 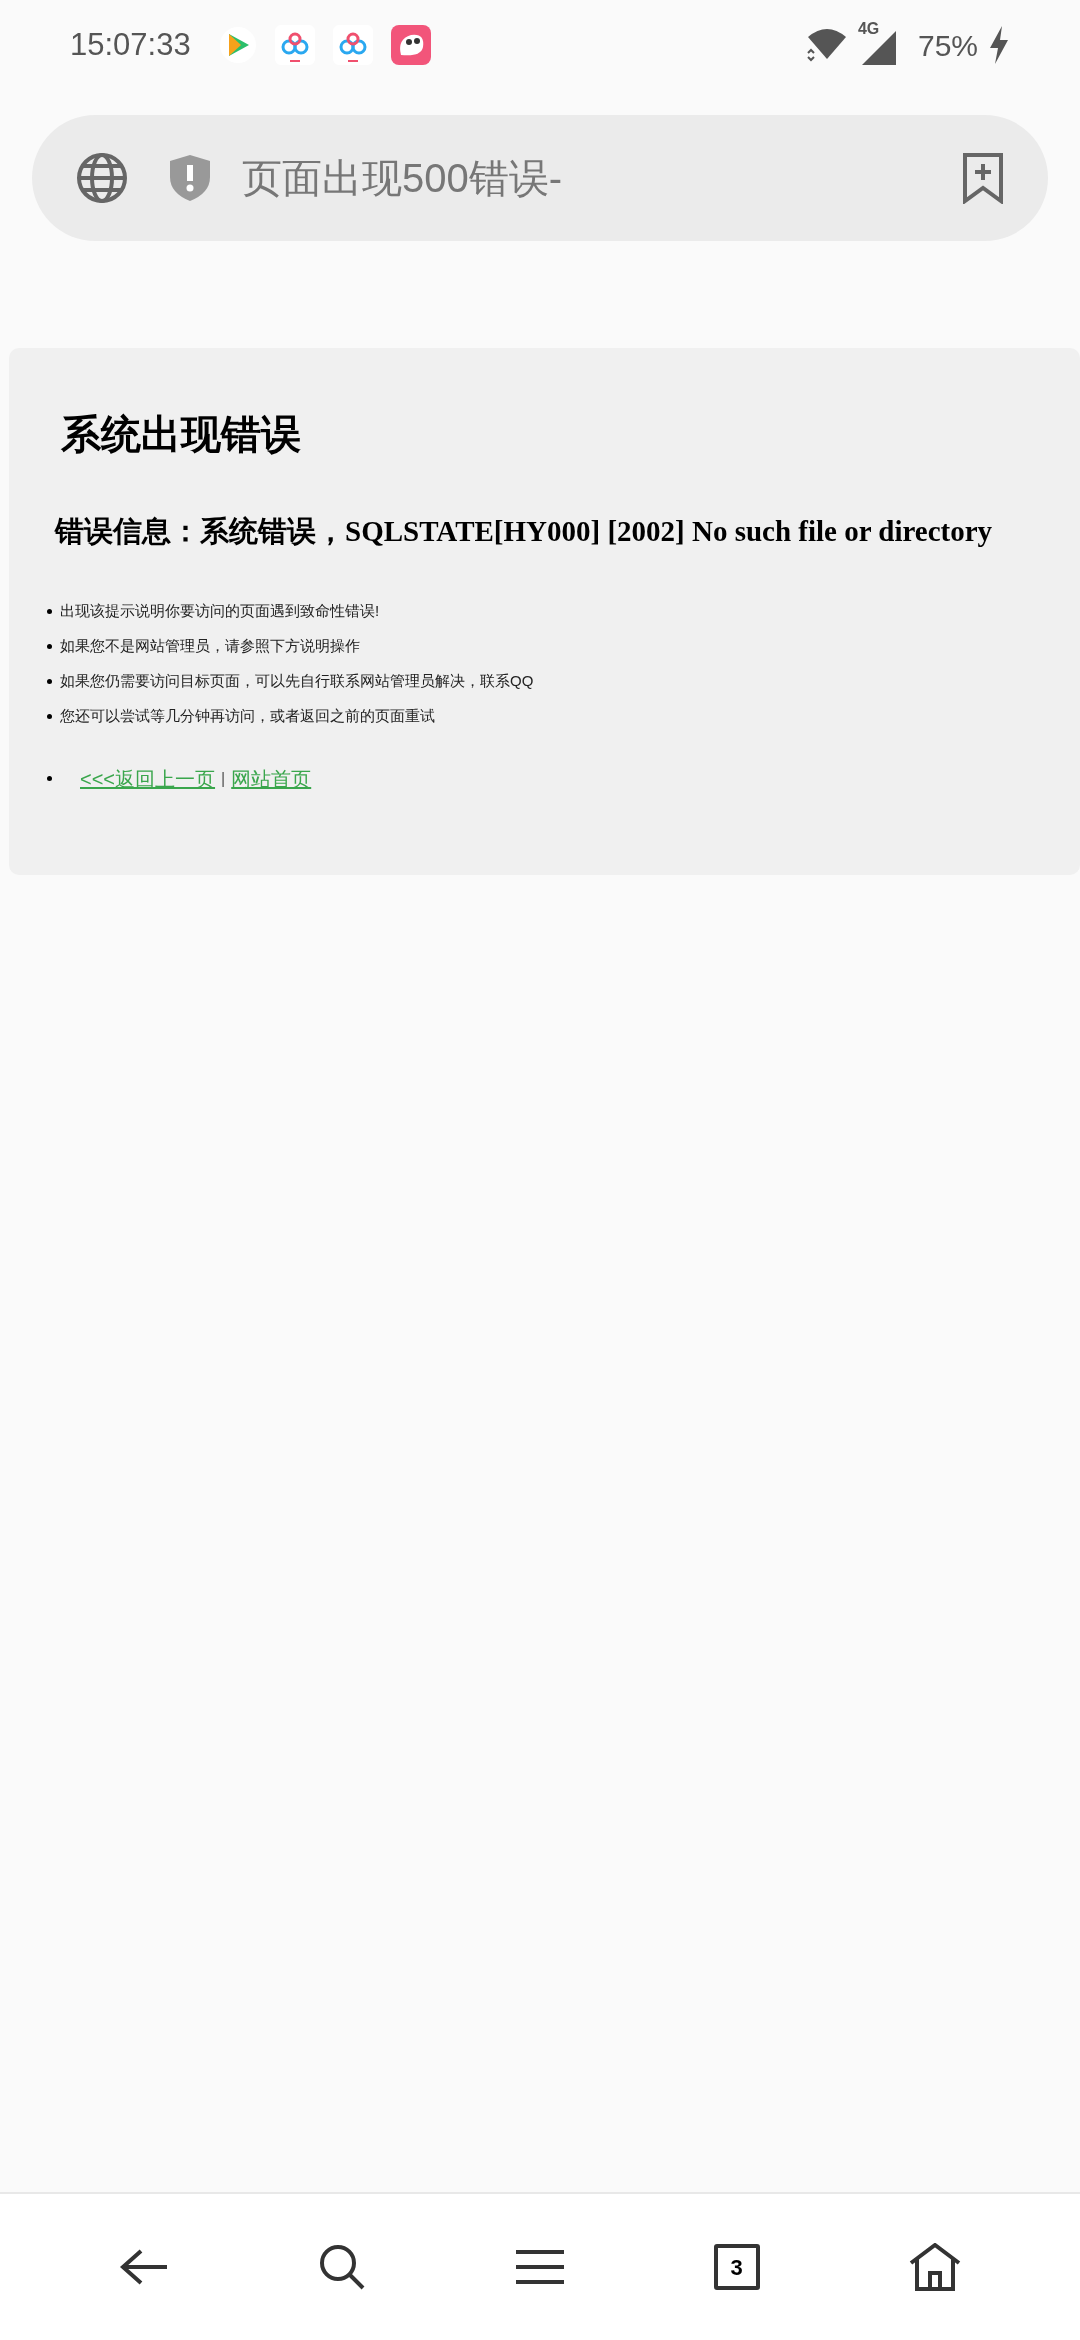 What do you see at coordinates (540, 2267) in the screenshot?
I see `menu-icon` at bounding box center [540, 2267].